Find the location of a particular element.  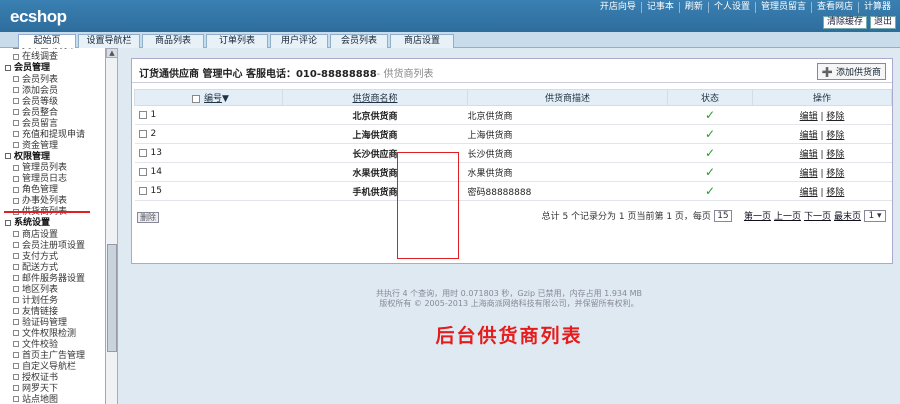

top-link-admin-messages: 管理员留言 is located at coordinates (782, 7).